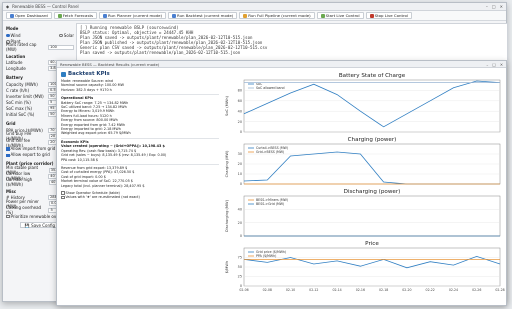  Describe the element at coordinates (25, 96) in the screenshot. I see `battery-field-label: Inverter limit (MW)` at that location.